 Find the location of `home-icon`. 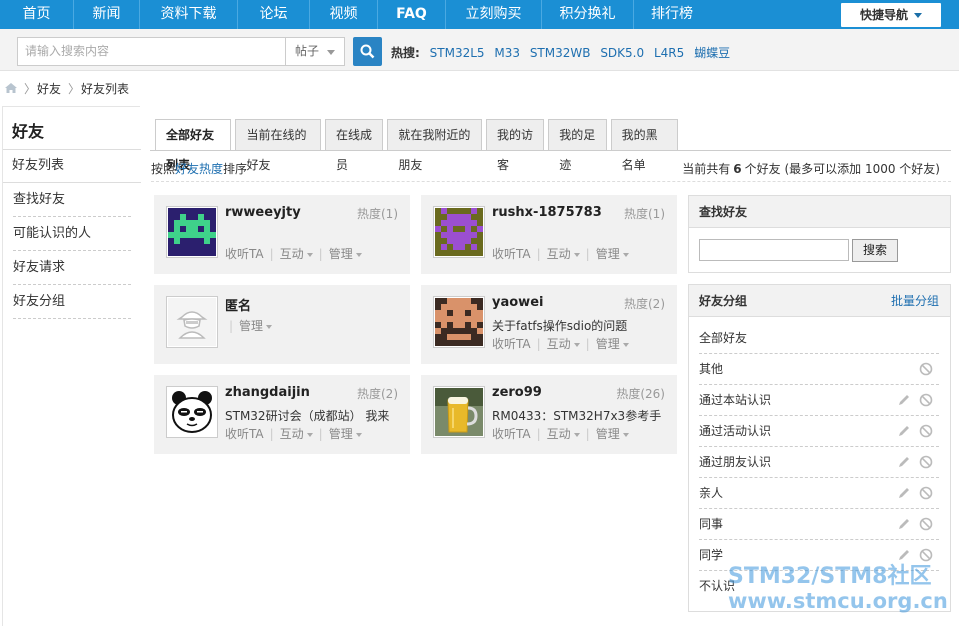

home-icon is located at coordinates (11, 88).